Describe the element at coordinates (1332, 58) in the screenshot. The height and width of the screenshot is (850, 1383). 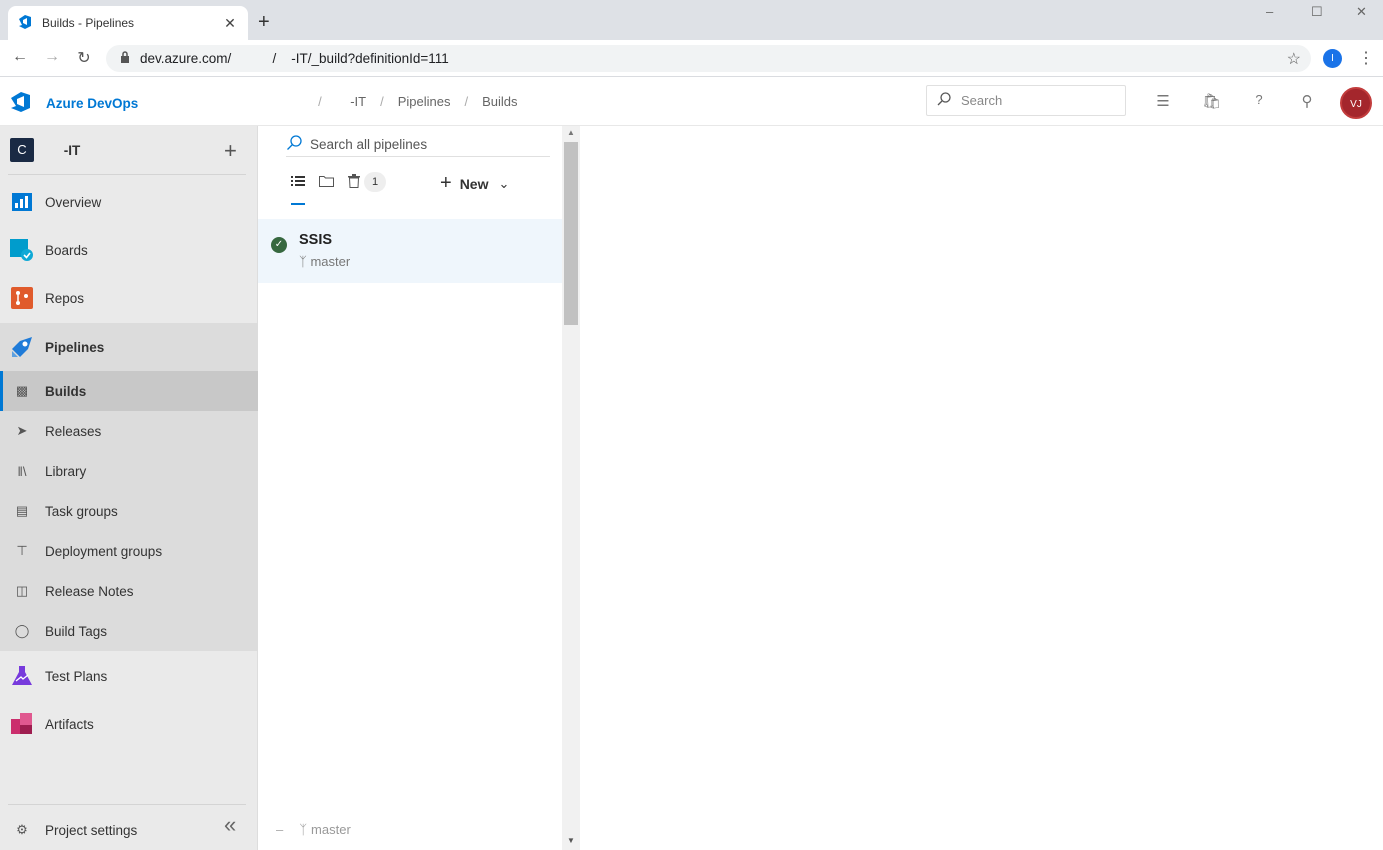
I see `browser-profile-avatar: I` at that location.